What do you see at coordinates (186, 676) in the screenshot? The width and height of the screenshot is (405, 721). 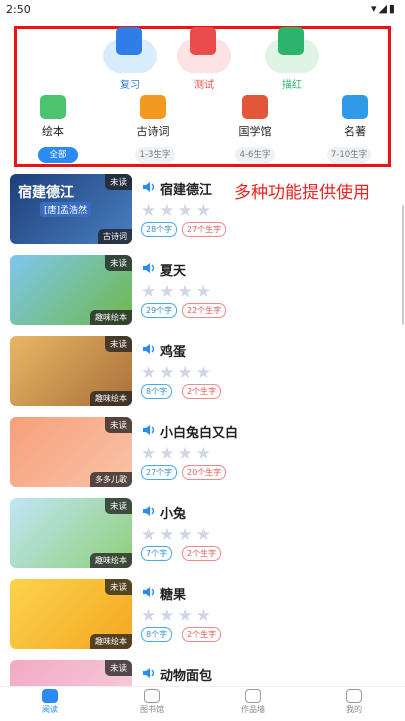 I see `book-title: 动物面包` at bounding box center [186, 676].